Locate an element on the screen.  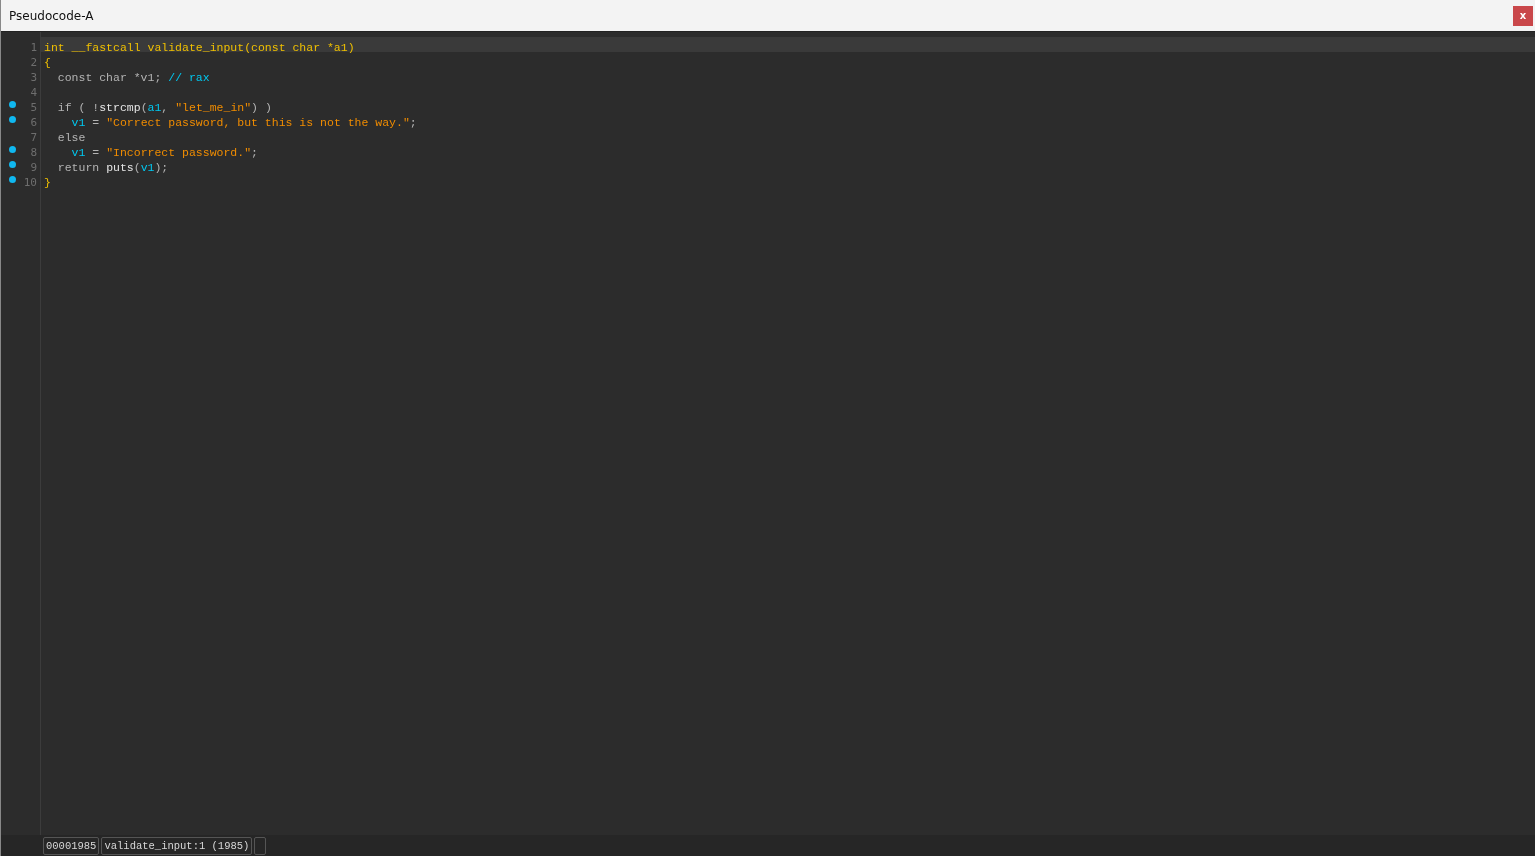
line-number: 7 is located at coordinates (33, 137).